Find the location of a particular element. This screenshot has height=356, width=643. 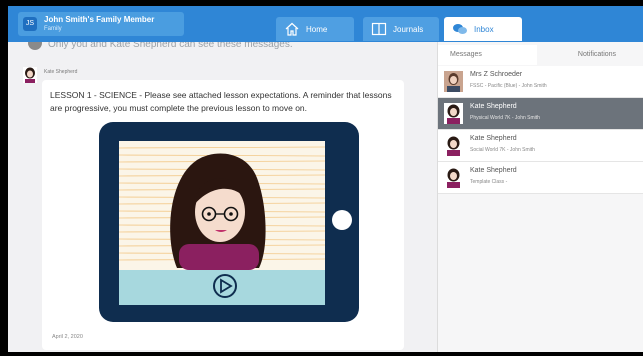

account-role: Family is located at coordinates (53, 29).